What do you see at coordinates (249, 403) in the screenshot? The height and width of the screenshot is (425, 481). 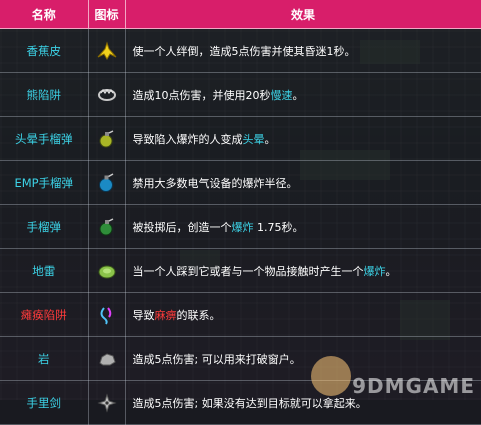 I see `effect-text: 造成5点伤害; 如果没有达到目标就可以拿起来。` at bounding box center [249, 403].